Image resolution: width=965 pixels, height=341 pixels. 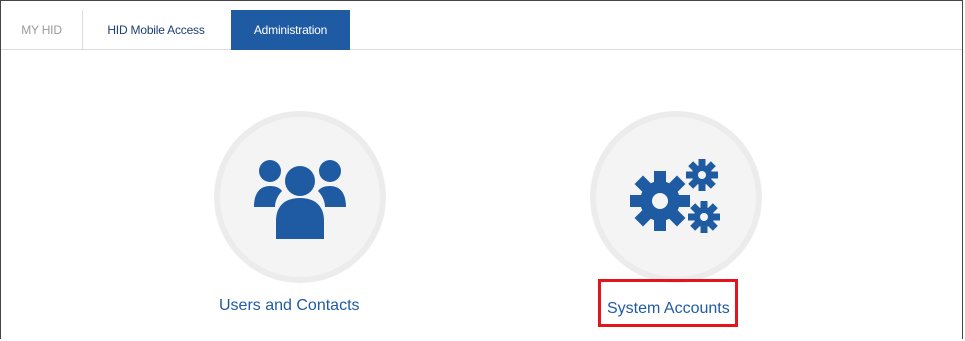 I want to click on tab-label: MY HID, so click(x=41, y=30).